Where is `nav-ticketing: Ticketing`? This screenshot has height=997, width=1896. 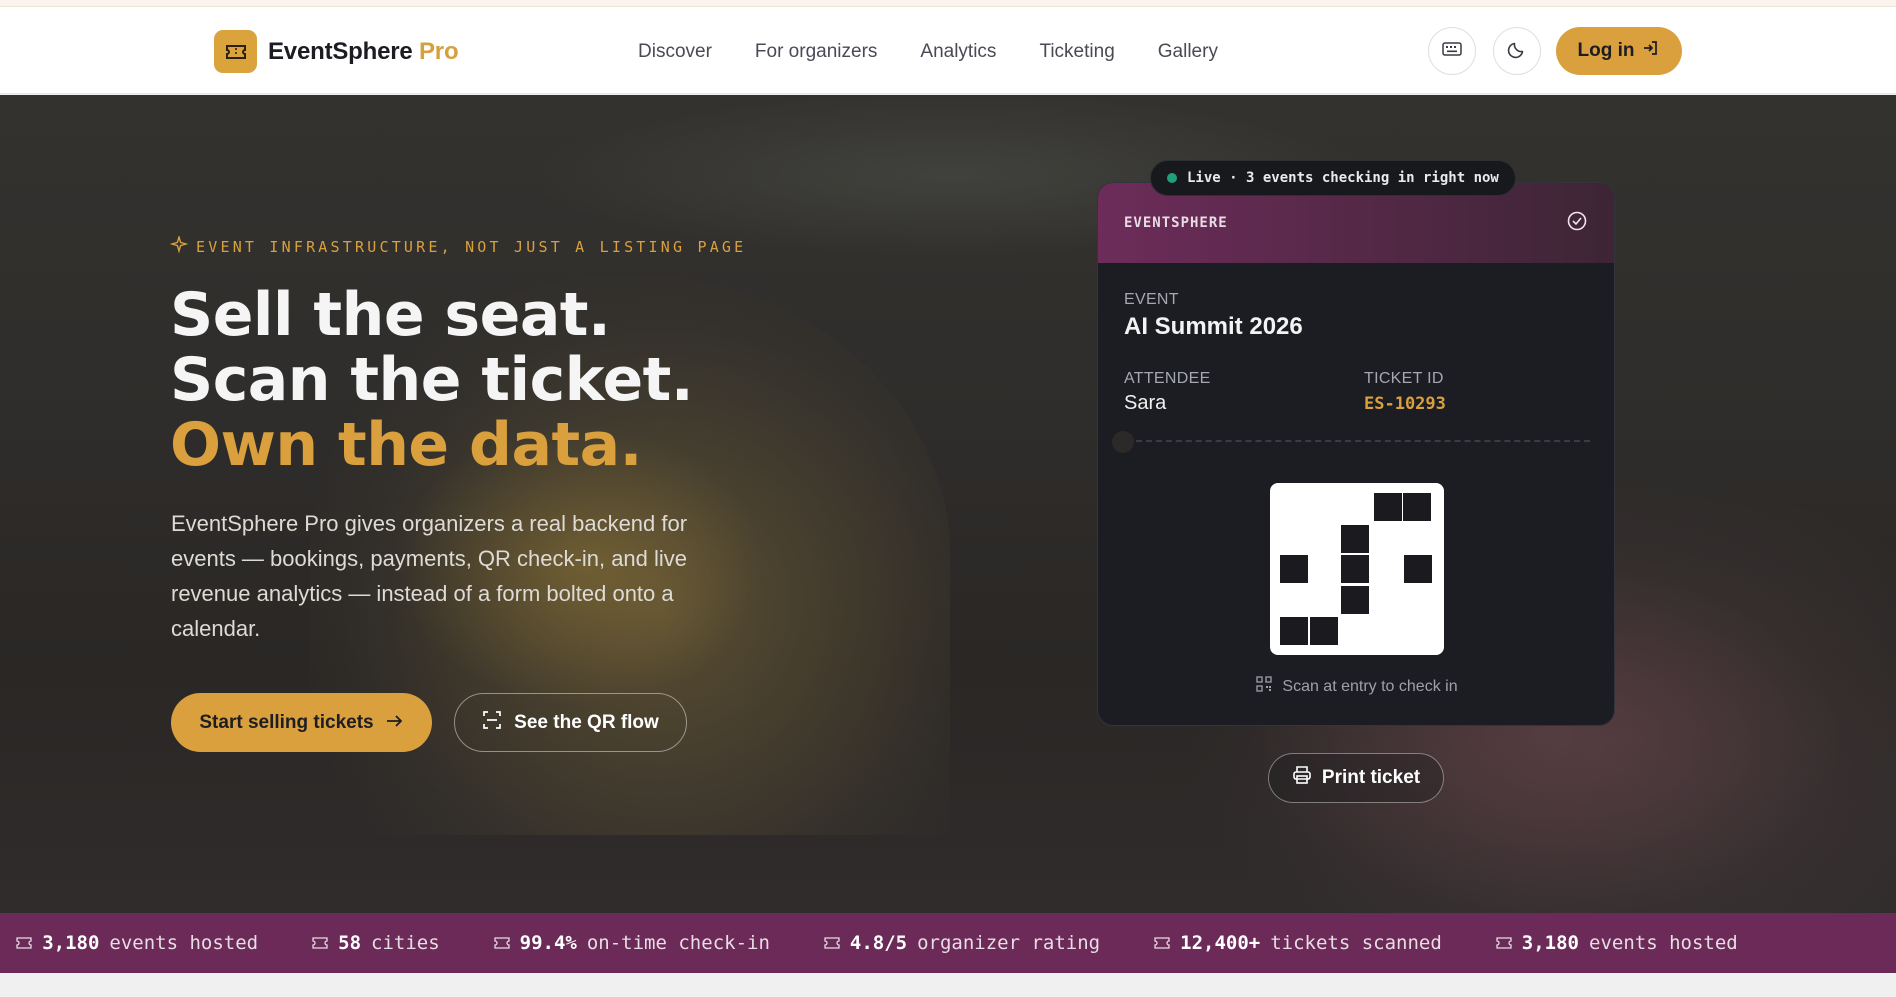
nav-ticketing: Ticketing is located at coordinates (1076, 52).